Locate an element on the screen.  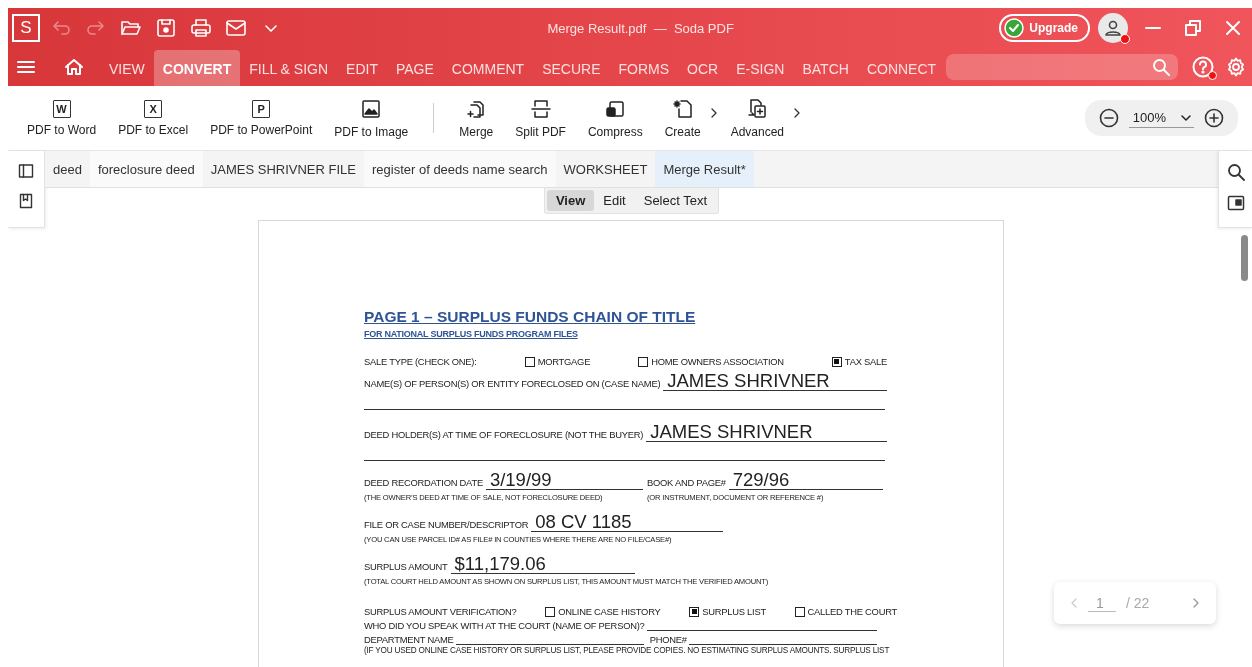
option-label: CALLED THE COURT is located at coordinates (852, 611).